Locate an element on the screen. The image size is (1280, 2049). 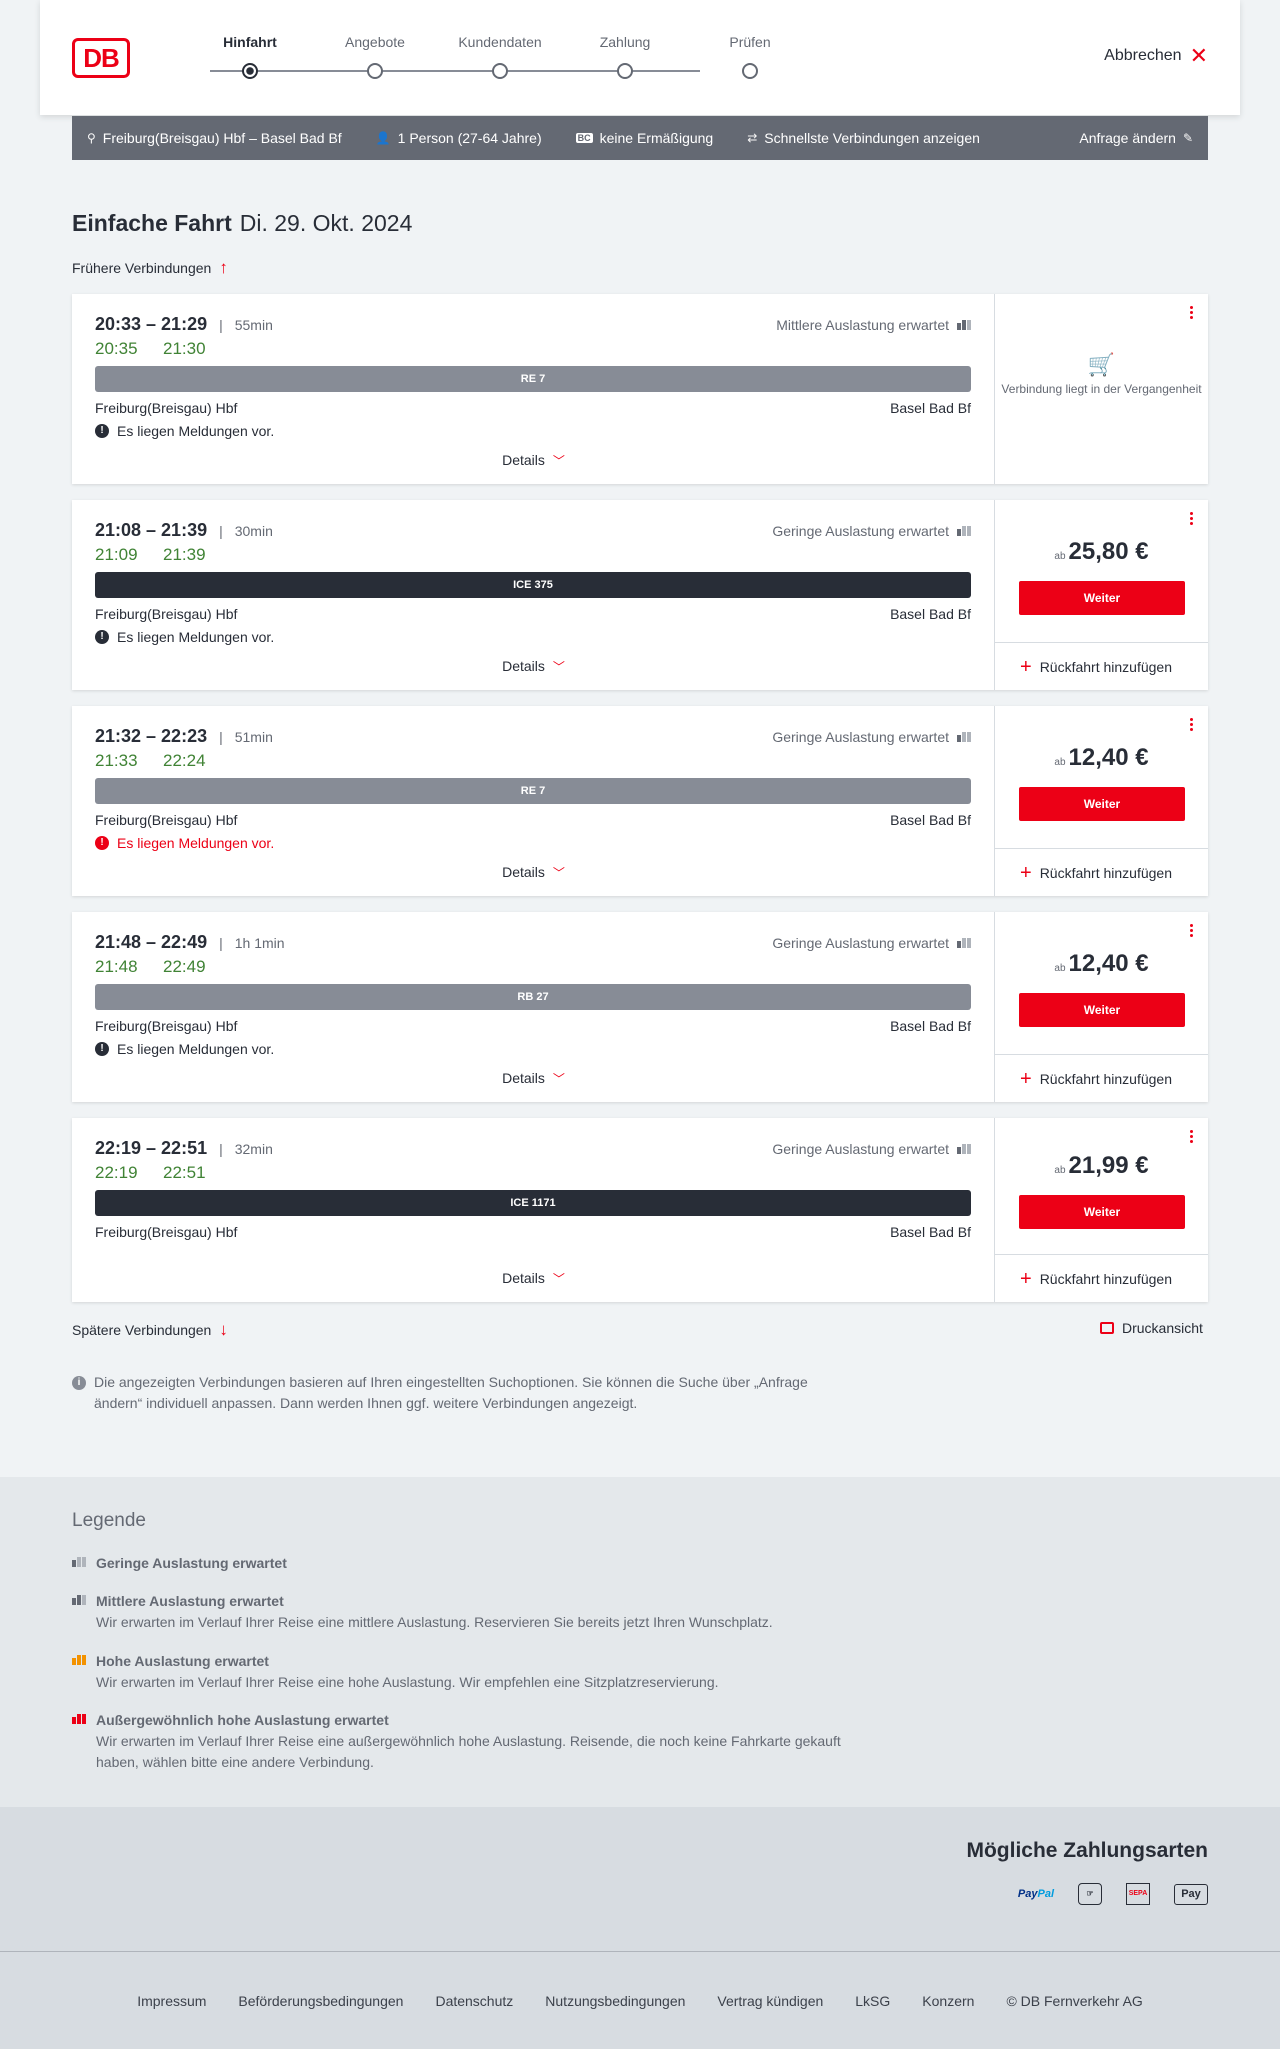
sepa-icon: SEPA is located at coordinates (1138, 1894).